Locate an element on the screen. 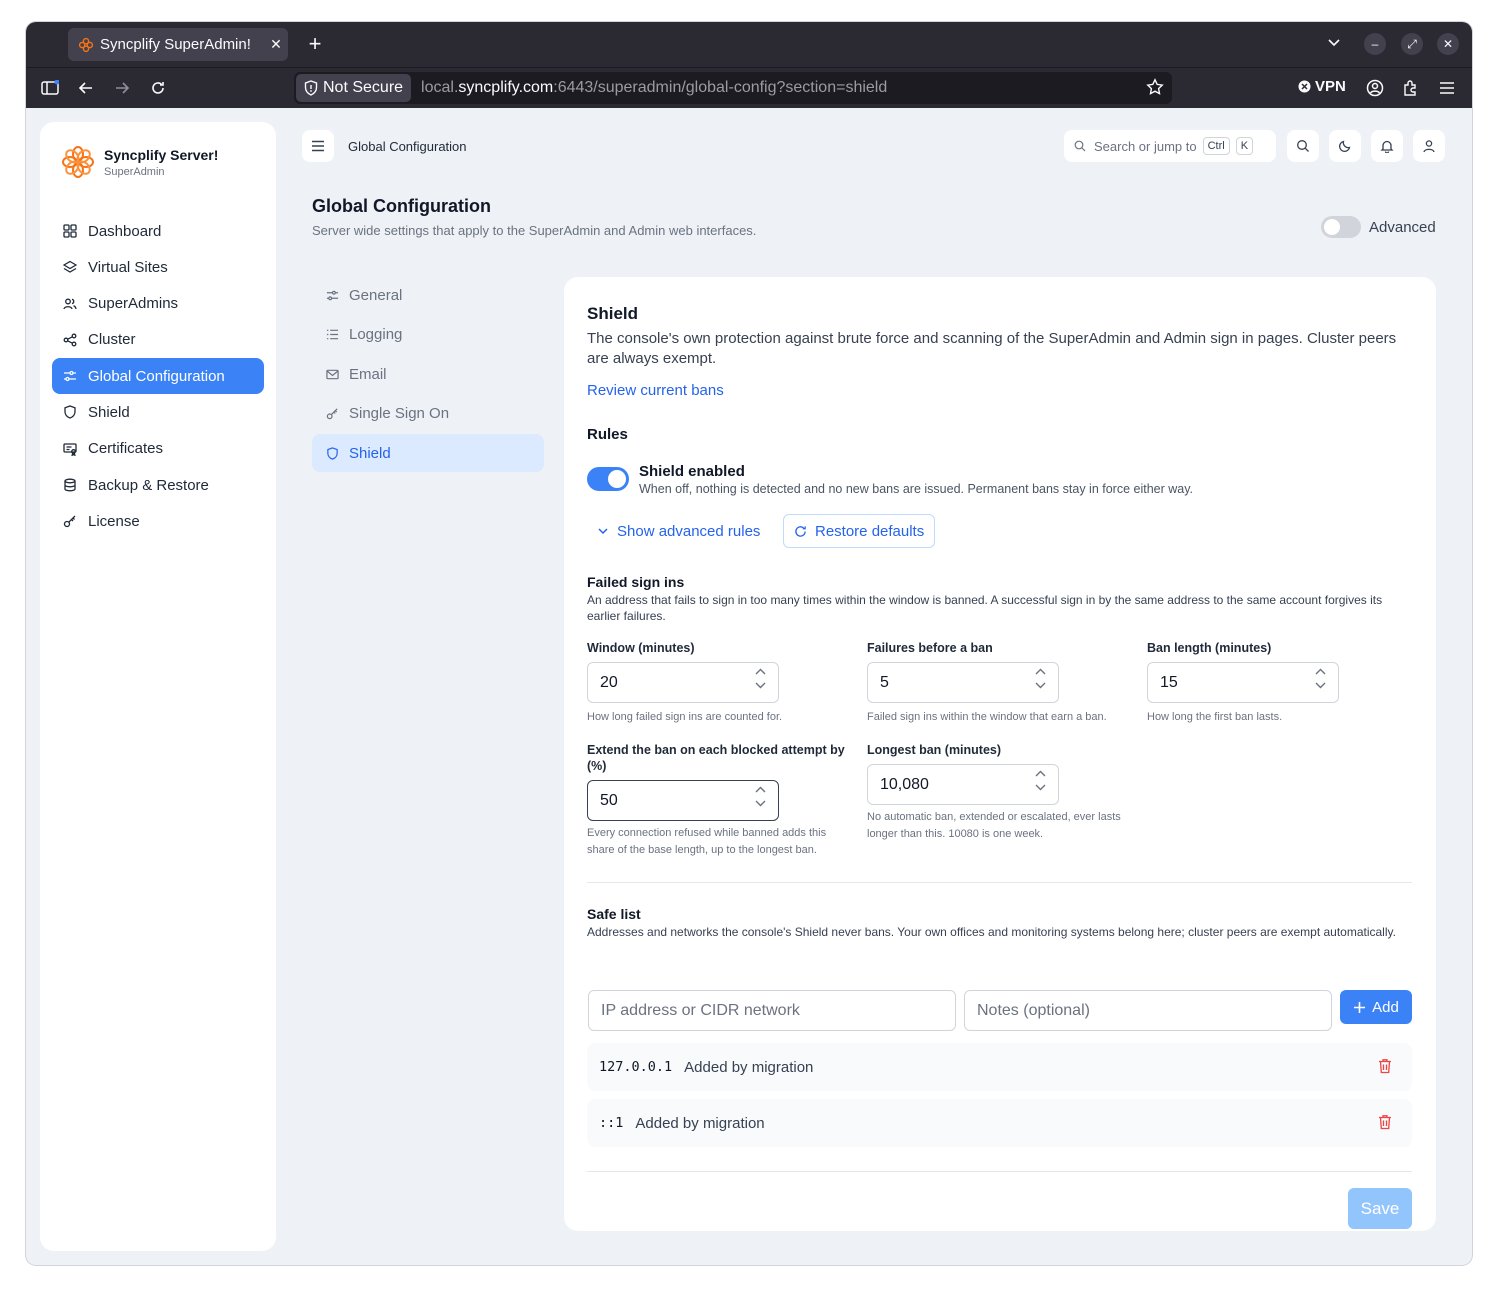  sidebar-item-backup-restore: Backup & Restore is located at coordinates (158, 485).